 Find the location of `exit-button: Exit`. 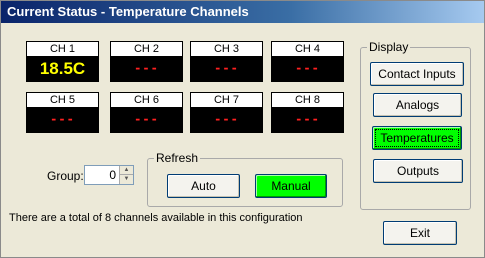

exit-button: Exit is located at coordinates (420, 233).